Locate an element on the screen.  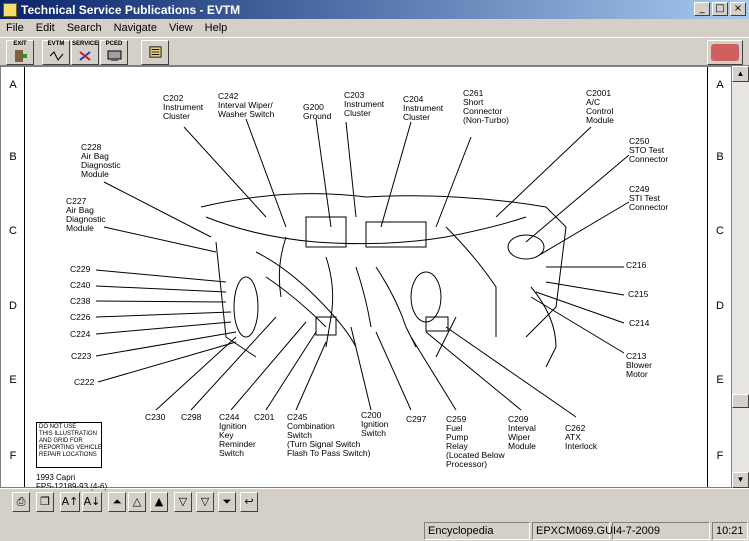
callout-c203: C203 Instrument Cluster is located at coordinates (364, 104).